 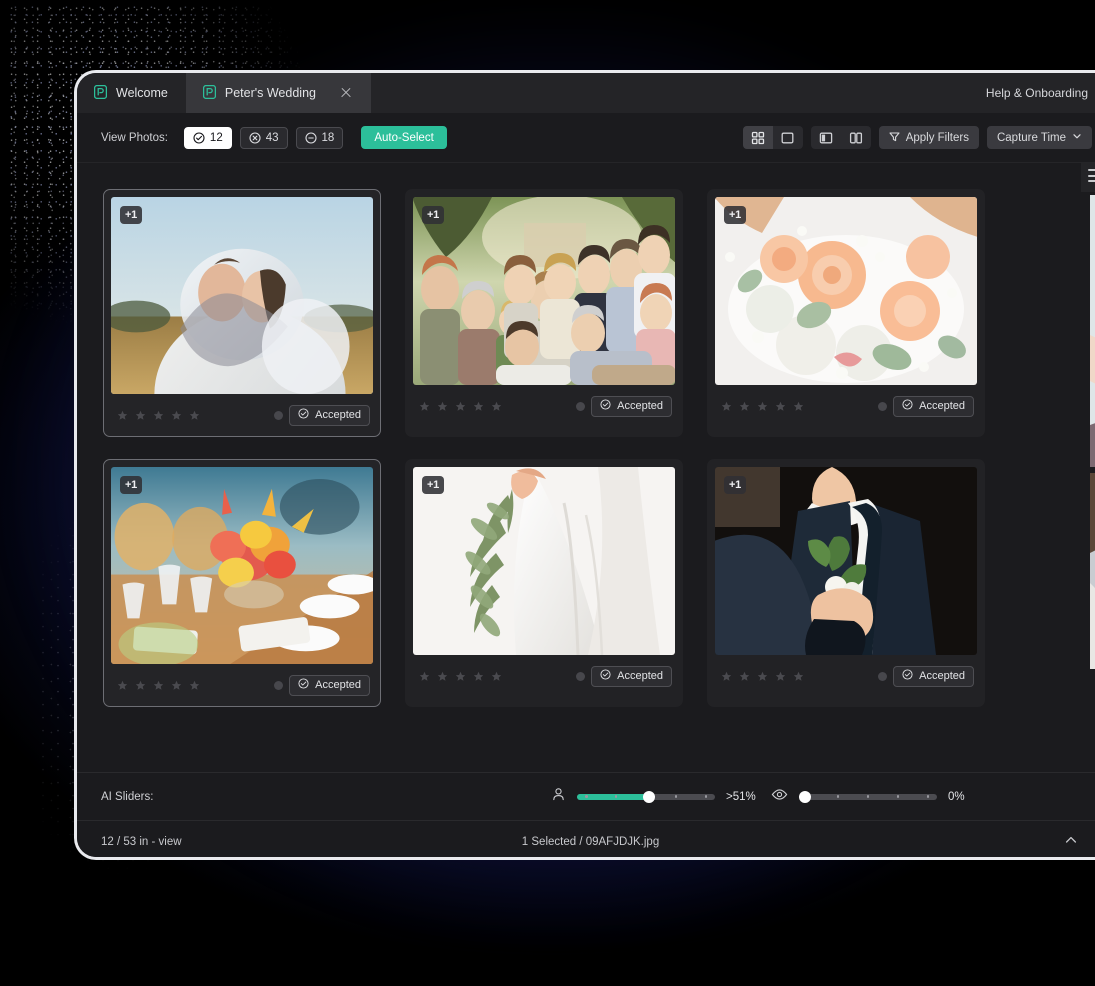 I want to click on toolbar-right-group: Apply Filters Capture Time, so click(x=917, y=137).